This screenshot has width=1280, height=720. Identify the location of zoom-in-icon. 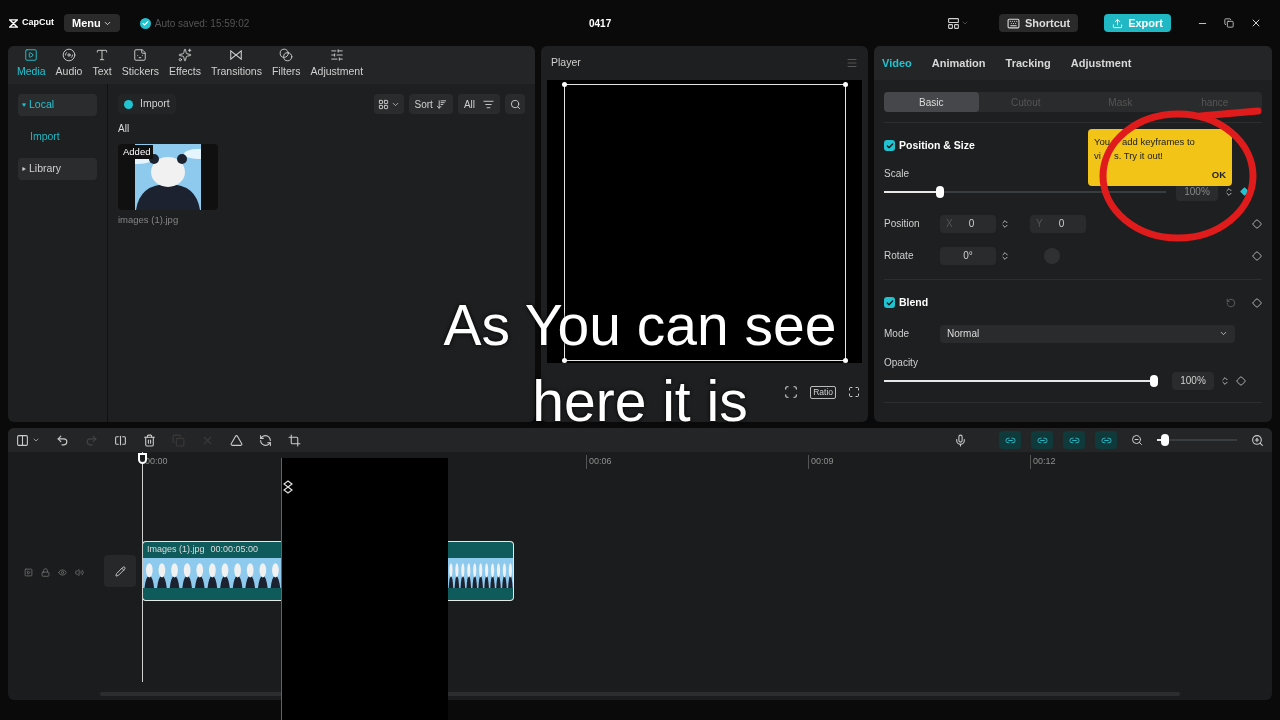
(1257, 440).